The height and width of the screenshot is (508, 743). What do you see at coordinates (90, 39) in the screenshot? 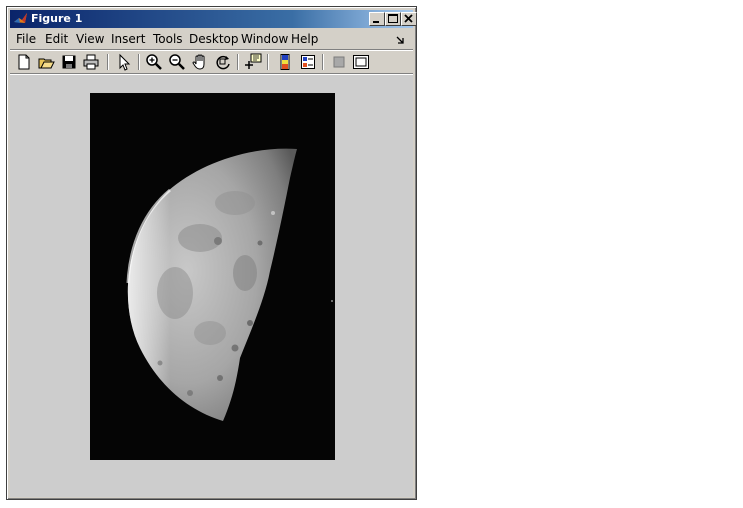
I see `menu-view: View` at bounding box center [90, 39].